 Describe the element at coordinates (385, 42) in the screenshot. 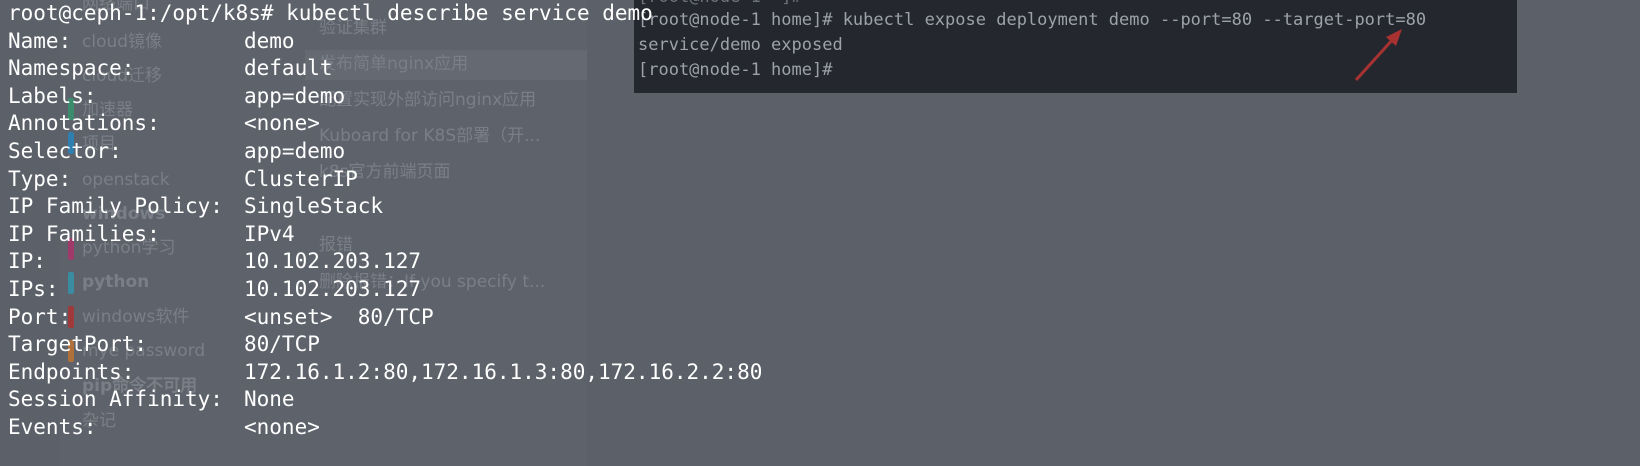

I see `describe-field-row: Name: demo` at that location.